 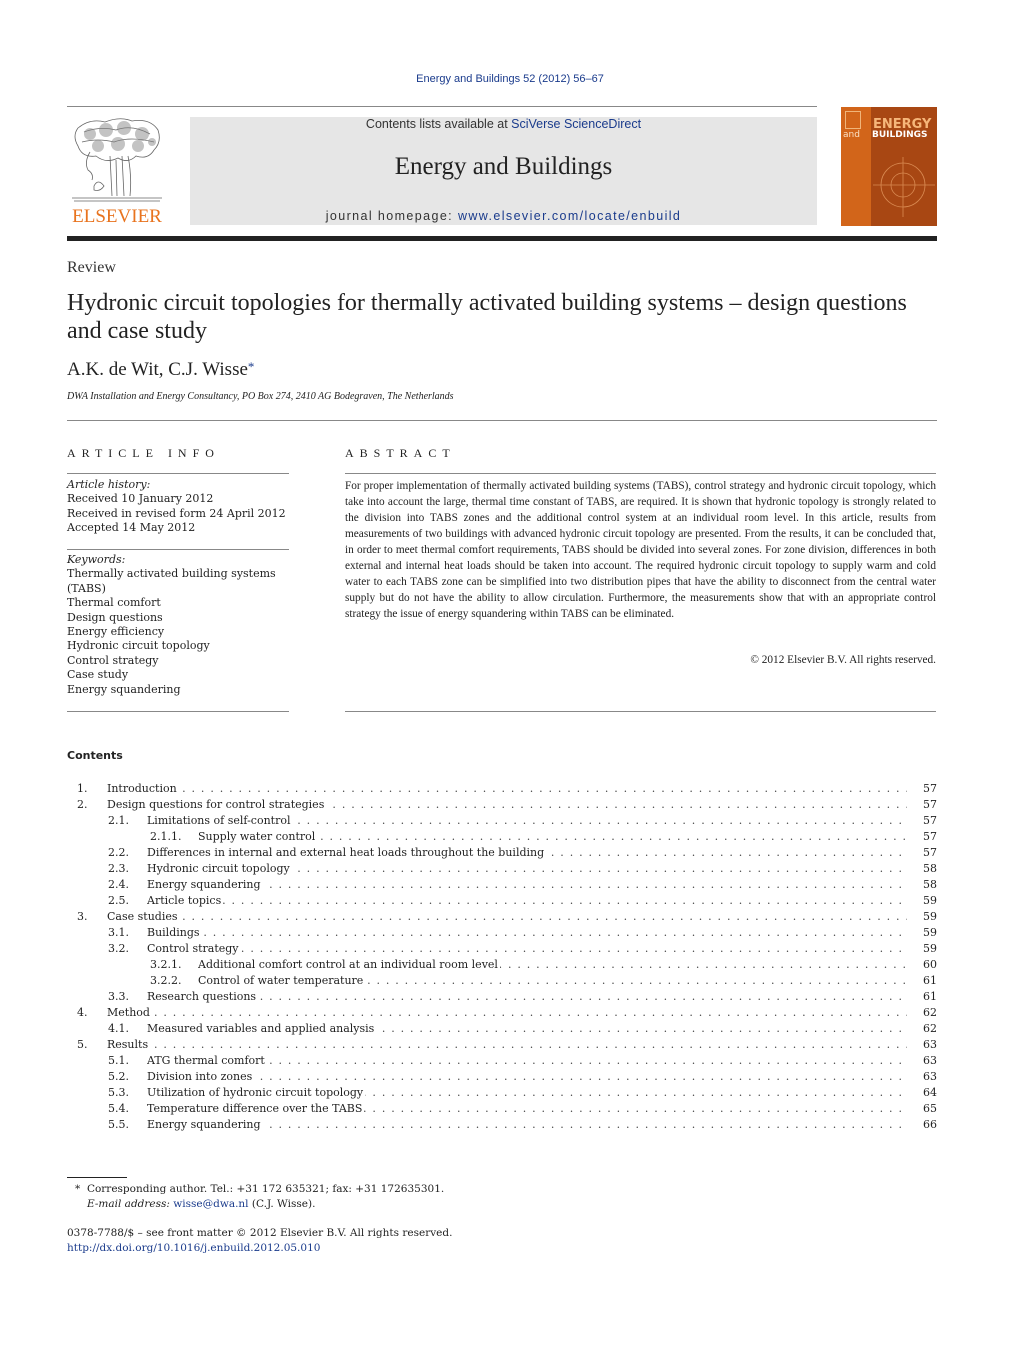 I want to click on journal-citation: Energy and Buildings 52 (2012) 56–67, so click(x=510, y=79).